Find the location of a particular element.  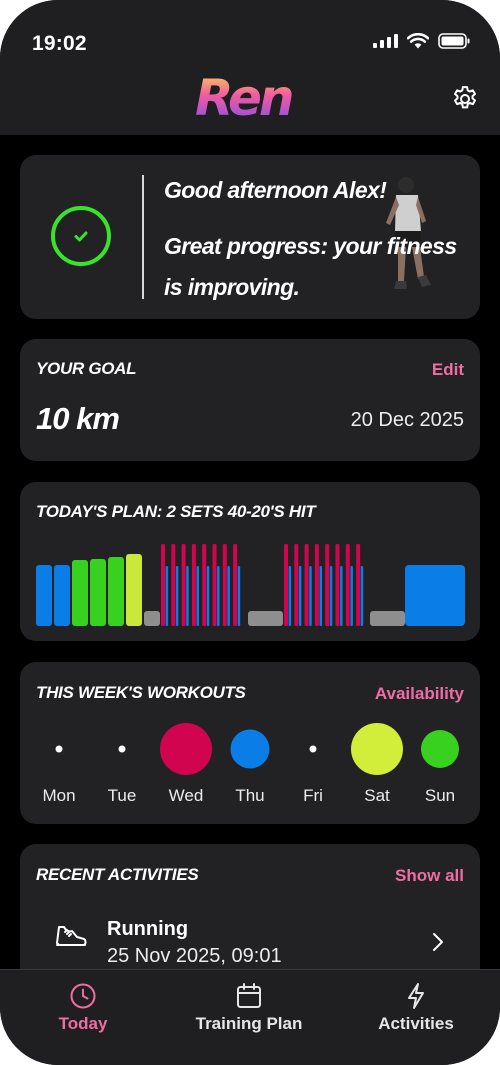

wifi-icon is located at coordinates (418, 41).